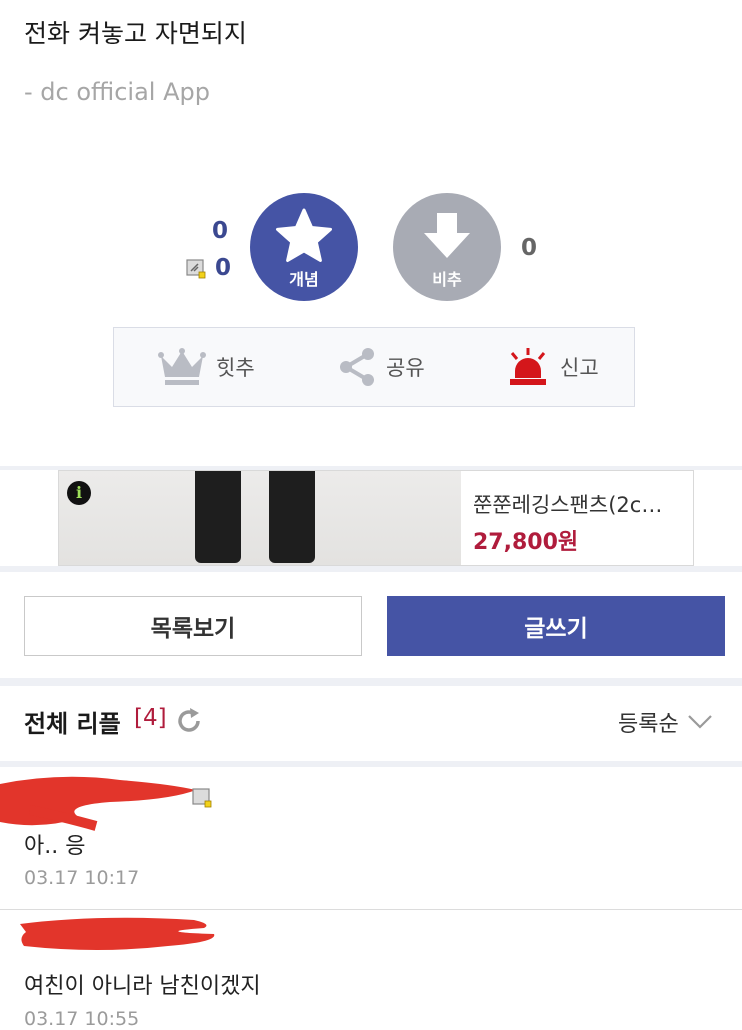 Image resolution: width=742 pixels, height=1030 pixels. What do you see at coordinates (222, 268) in the screenshot?
I see `fixed-upvote-count: 0` at bounding box center [222, 268].